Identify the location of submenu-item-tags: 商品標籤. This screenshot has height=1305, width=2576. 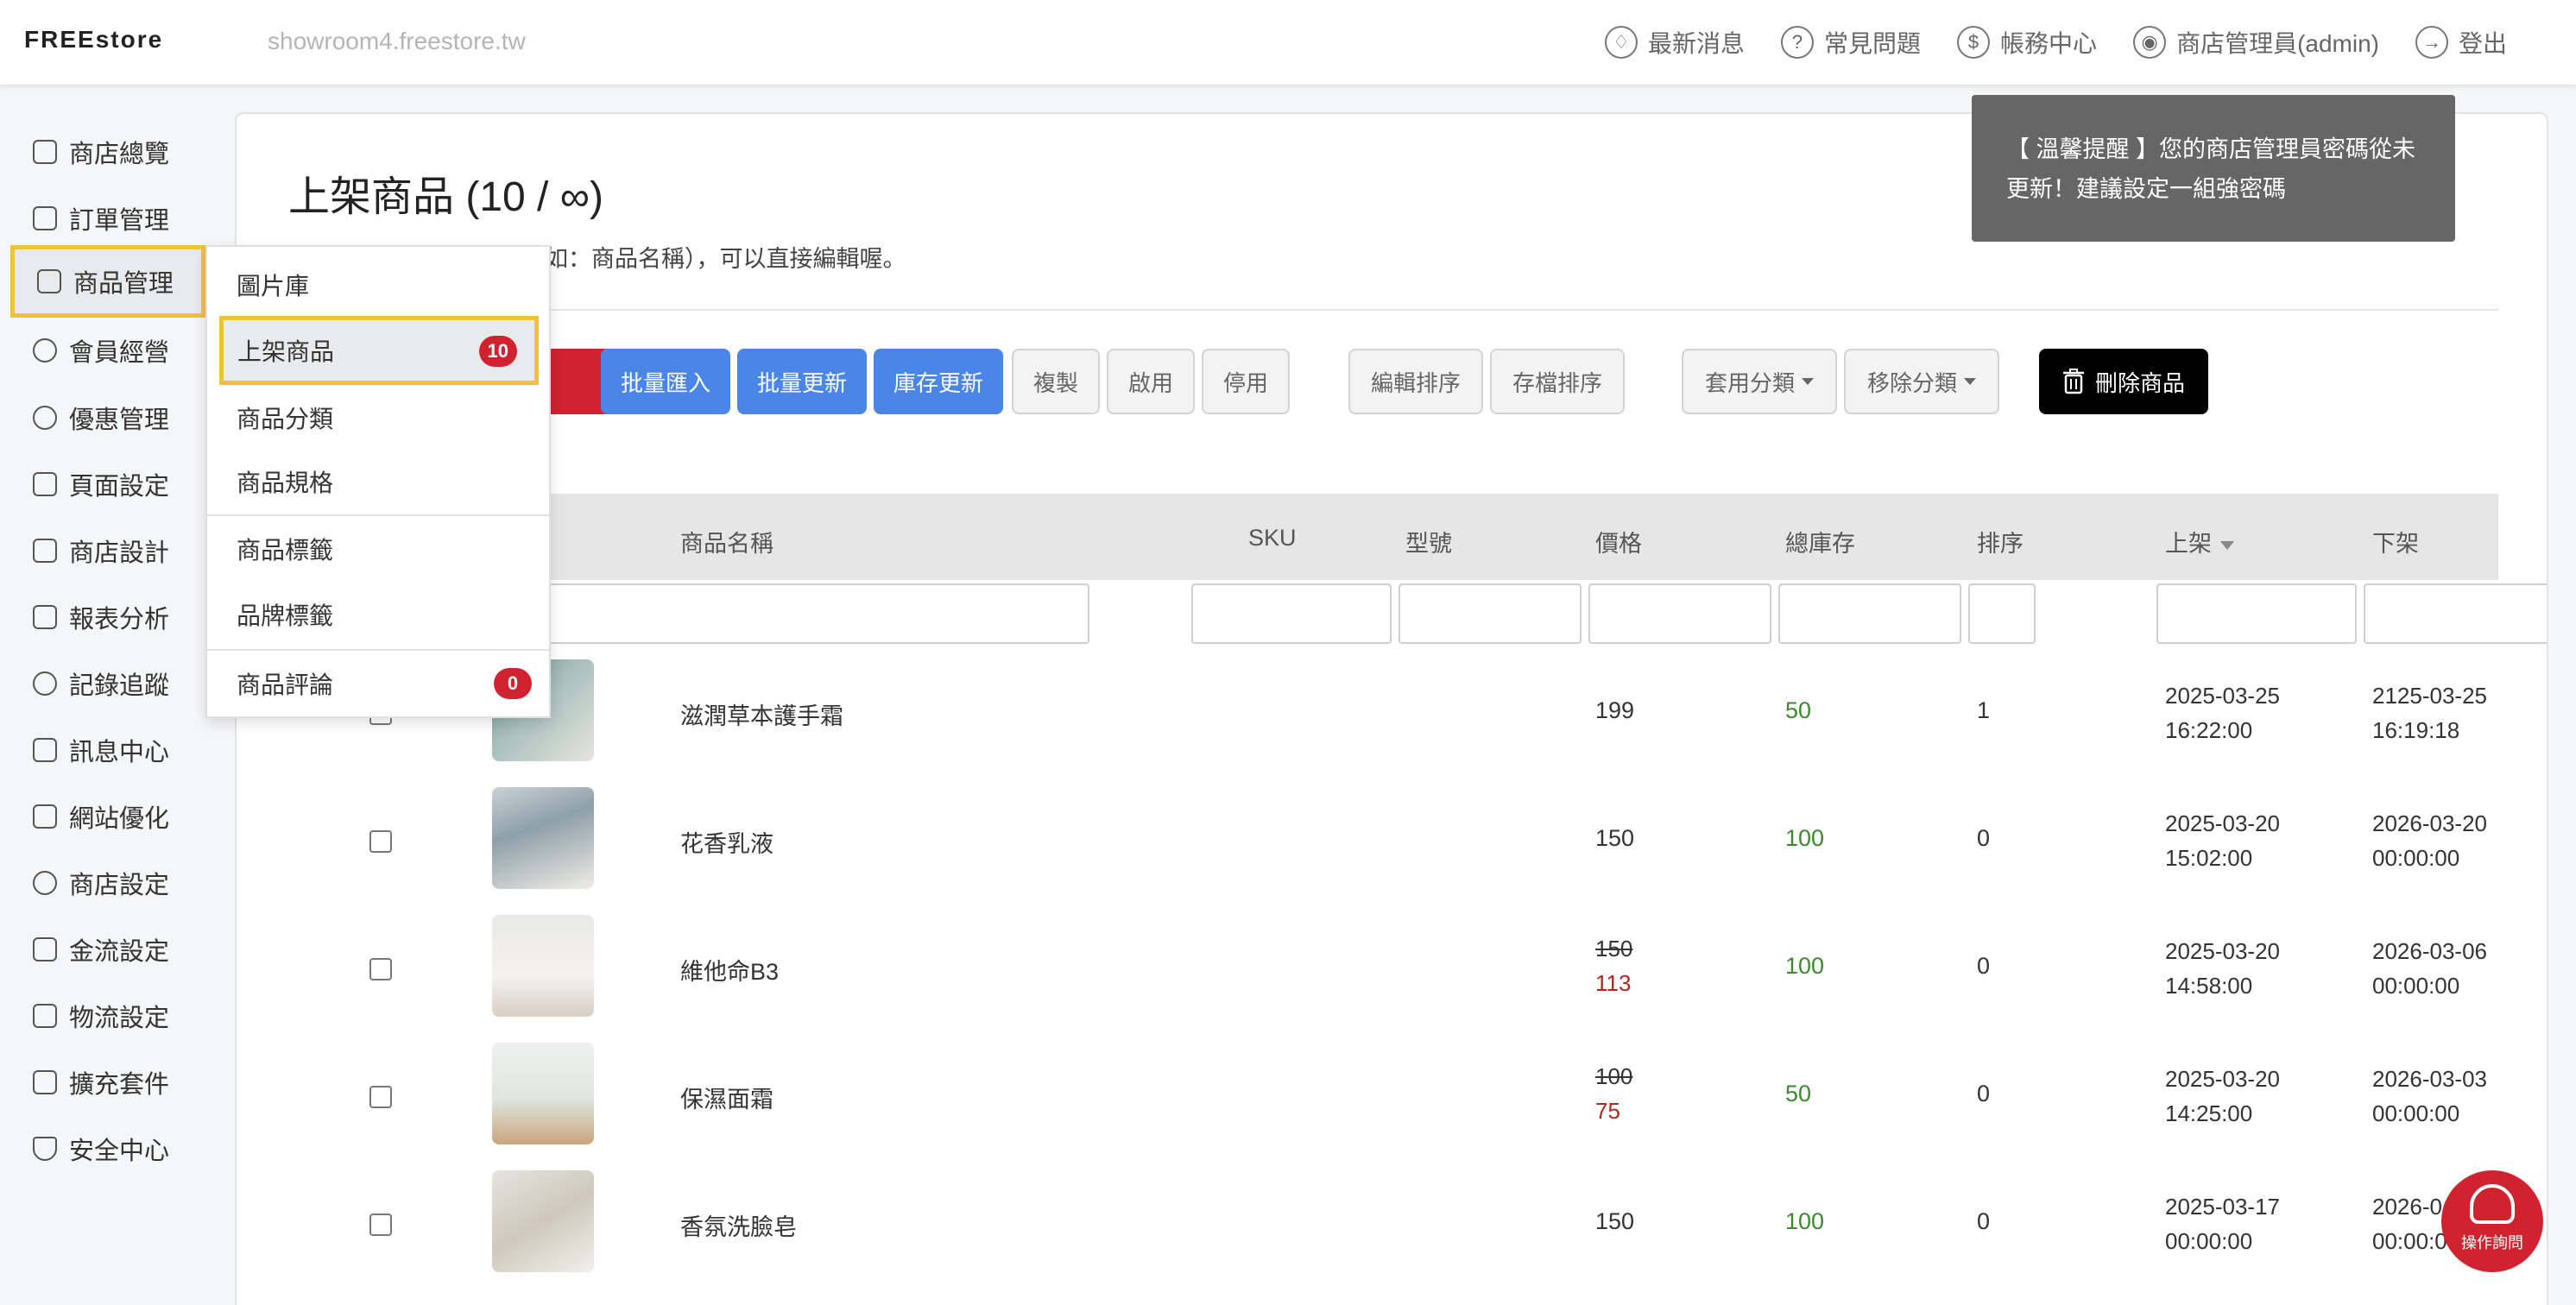
(378, 549).